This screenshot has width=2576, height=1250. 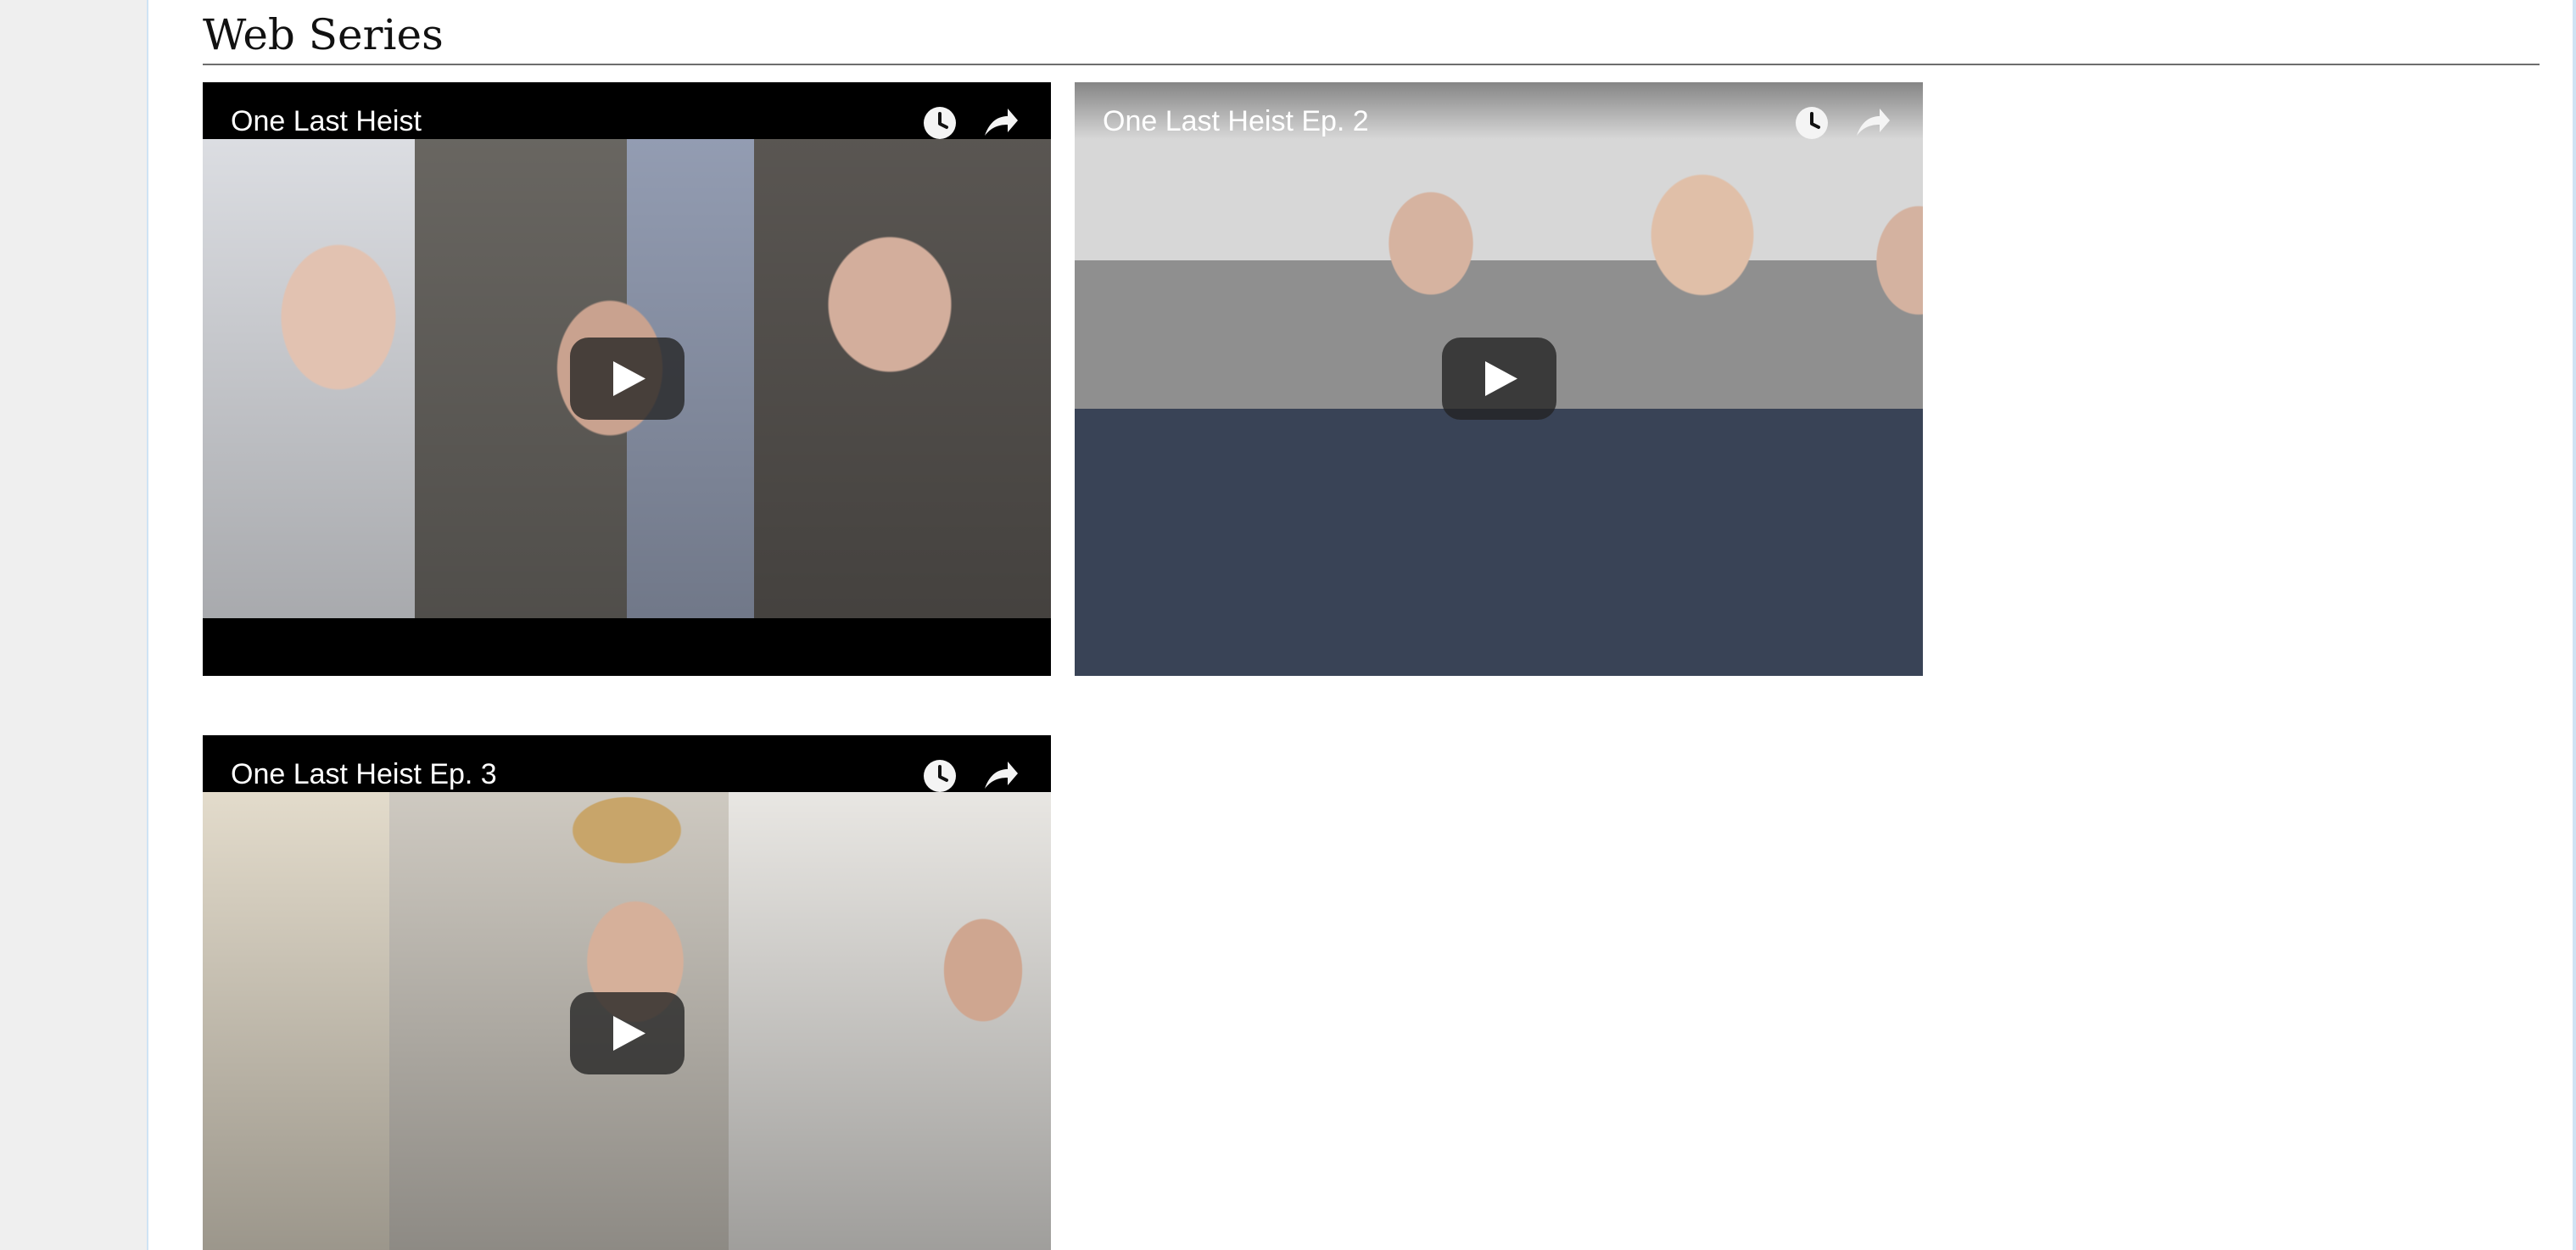 I want to click on video-title: One Last Heist, so click(x=326, y=121).